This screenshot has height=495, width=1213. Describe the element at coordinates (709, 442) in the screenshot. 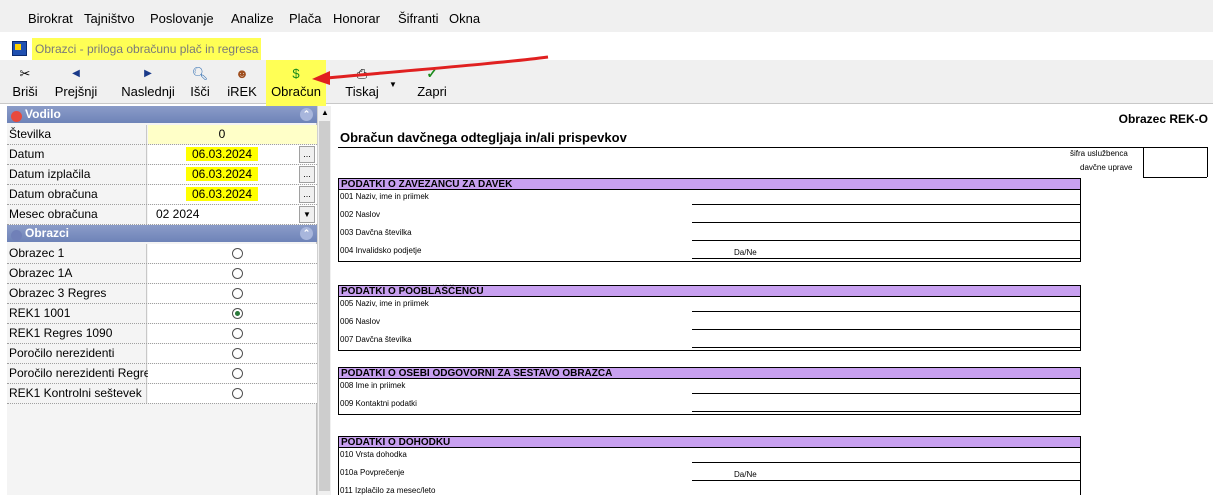

I see `section-header: PODATKI O DOHODKU` at that location.